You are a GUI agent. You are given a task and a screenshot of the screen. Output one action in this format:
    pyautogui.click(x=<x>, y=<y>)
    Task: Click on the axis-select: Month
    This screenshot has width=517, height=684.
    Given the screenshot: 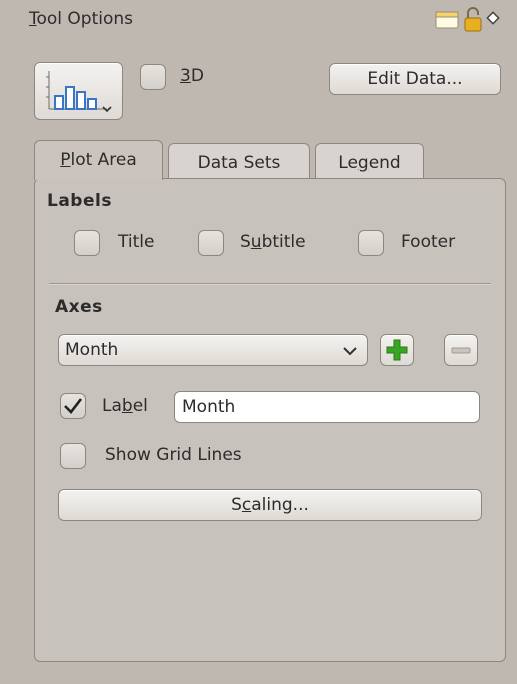 What is the action you would take?
    pyautogui.click(x=213, y=350)
    